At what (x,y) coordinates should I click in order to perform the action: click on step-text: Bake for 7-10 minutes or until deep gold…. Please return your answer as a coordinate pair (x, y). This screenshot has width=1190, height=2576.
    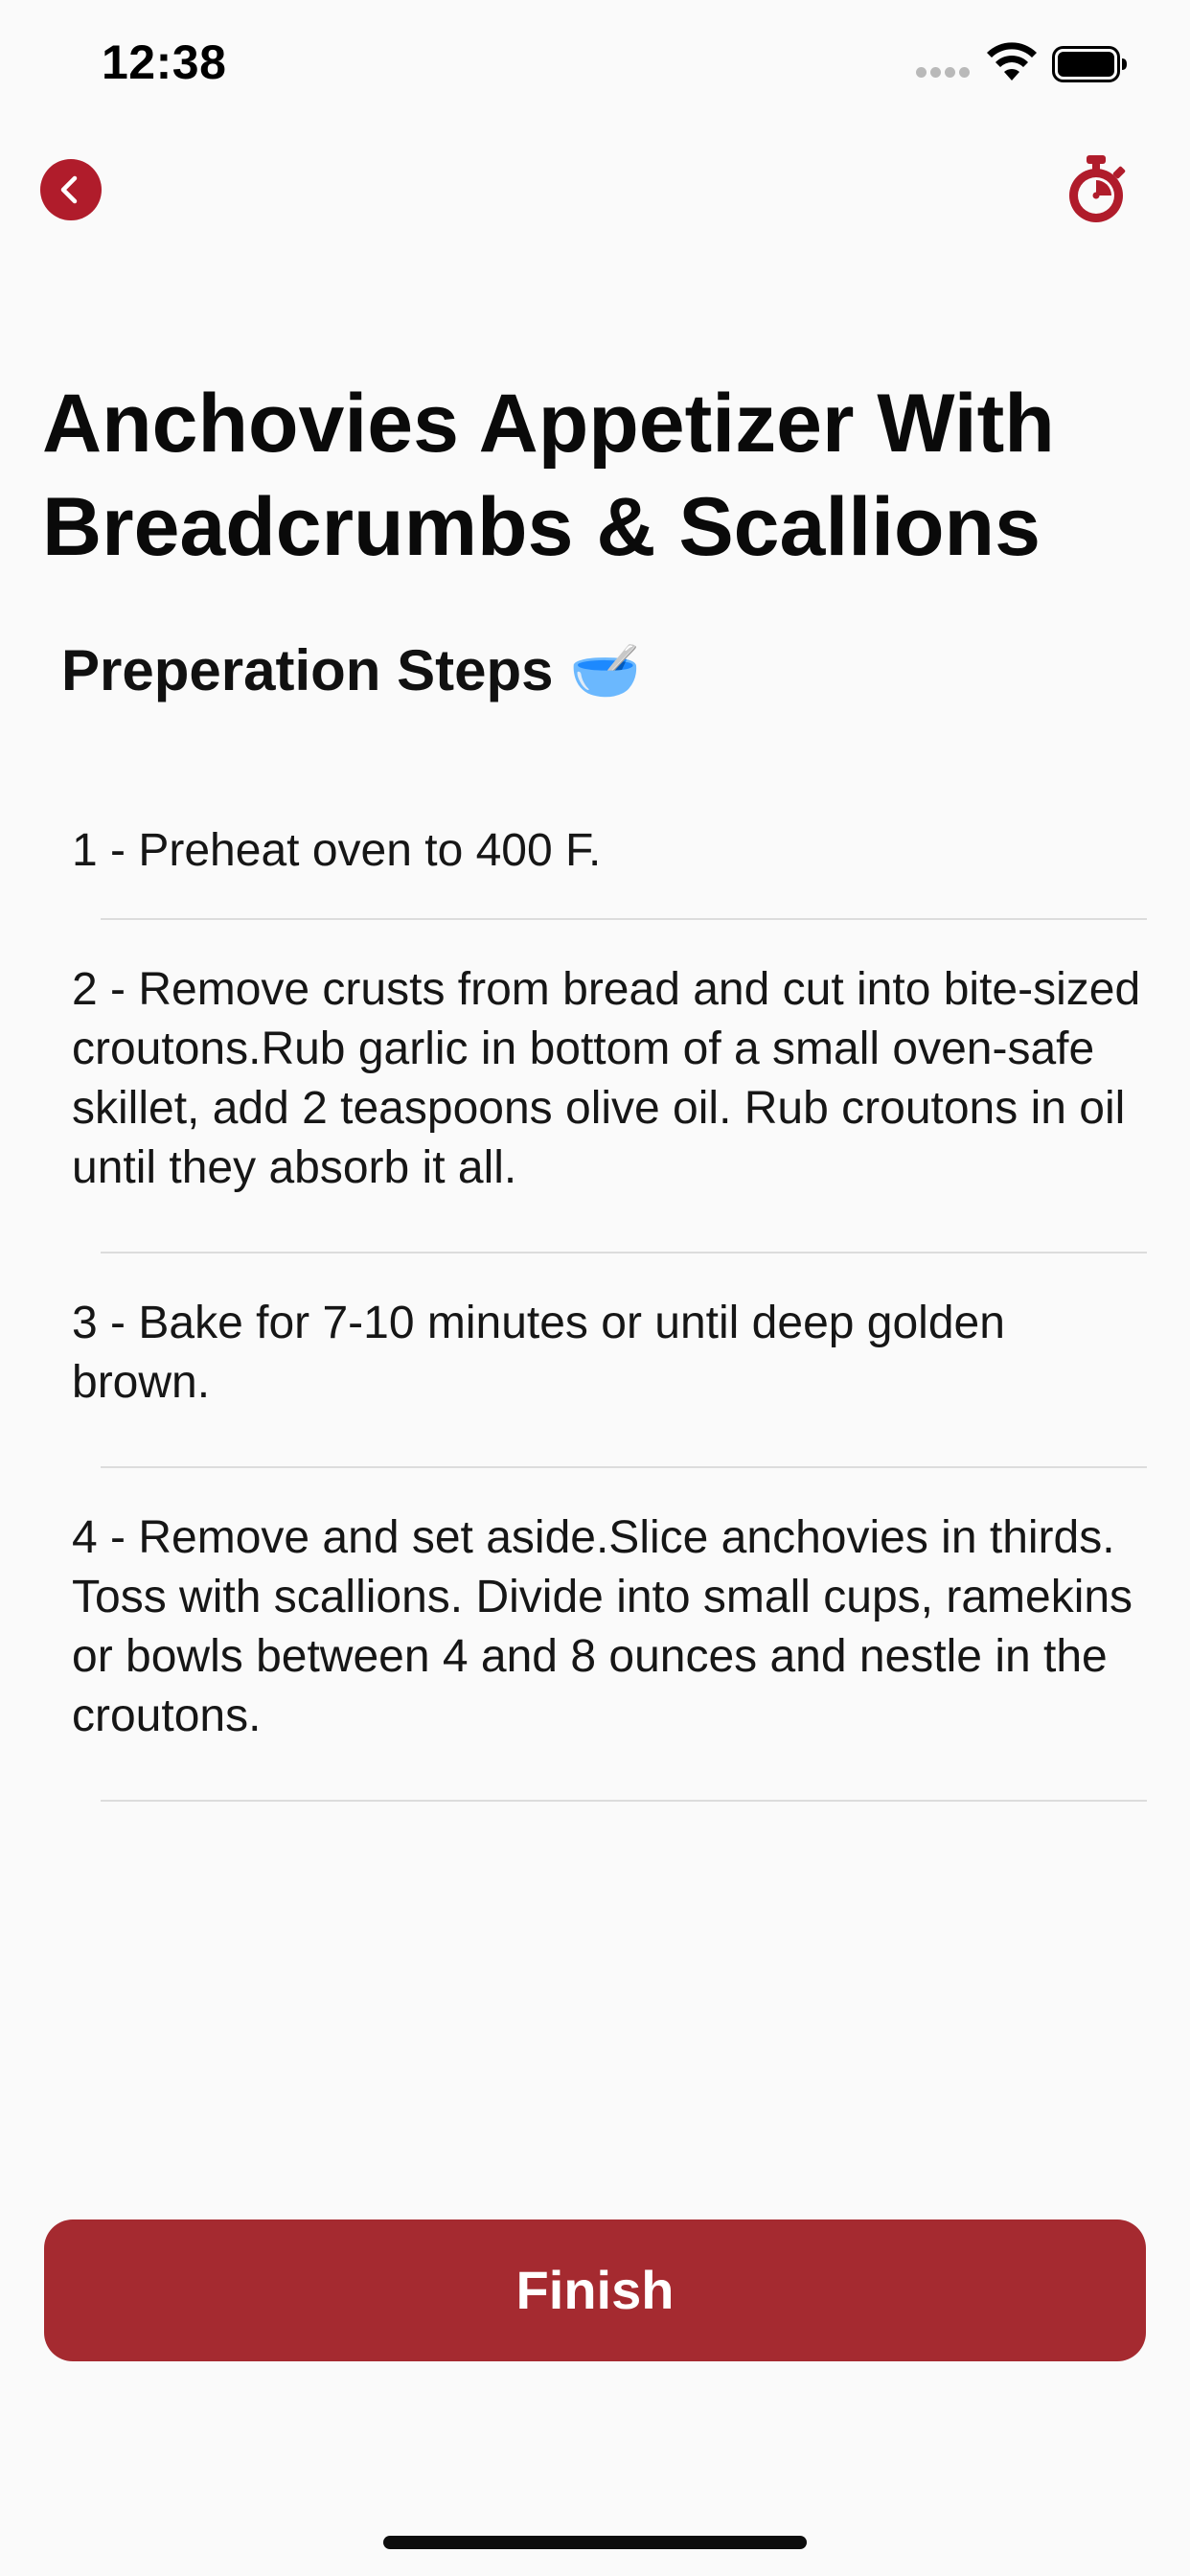
    Looking at the image, I should click on (539, 1353).